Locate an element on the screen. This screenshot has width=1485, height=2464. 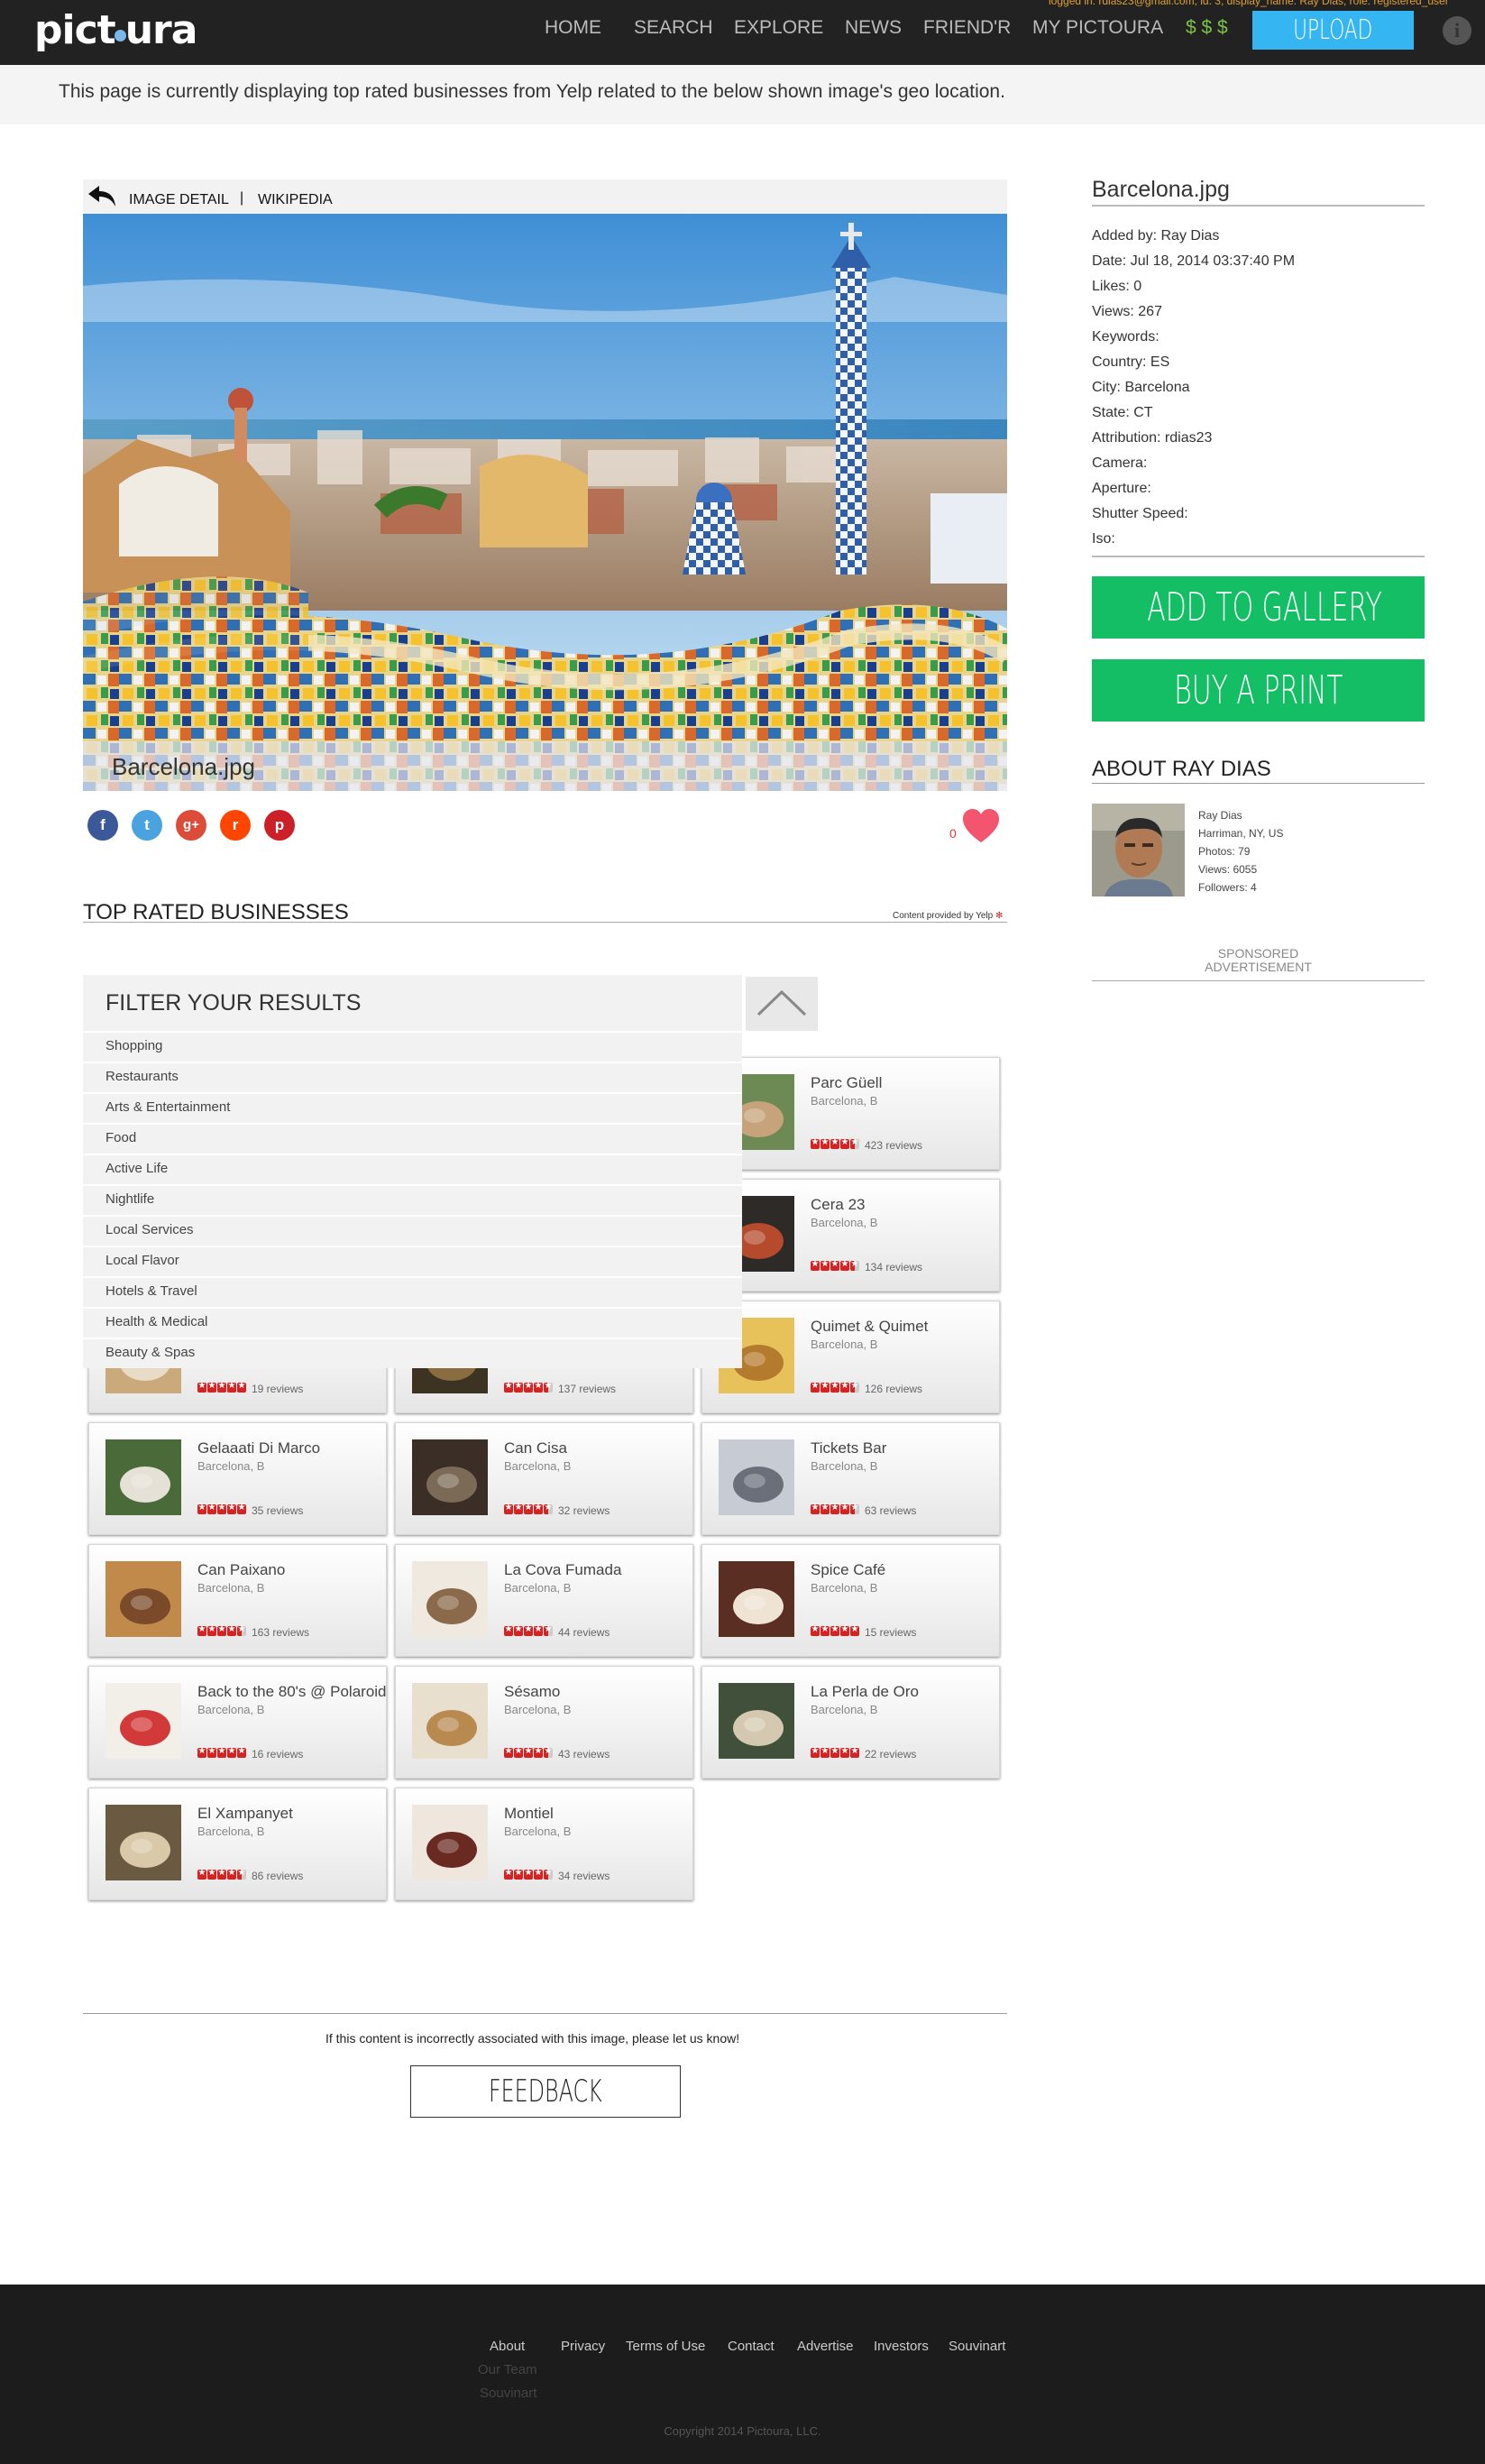
business-name: Cera 23 is located at coordinates (838, 1205).